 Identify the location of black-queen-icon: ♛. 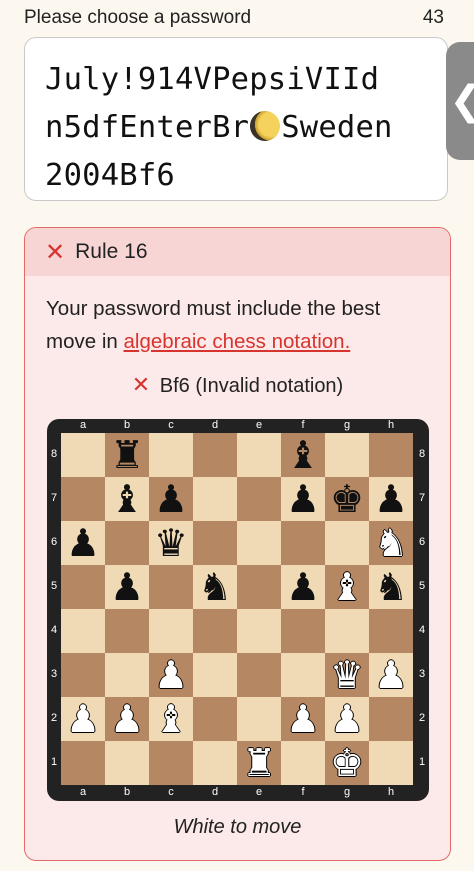
(171, 543).